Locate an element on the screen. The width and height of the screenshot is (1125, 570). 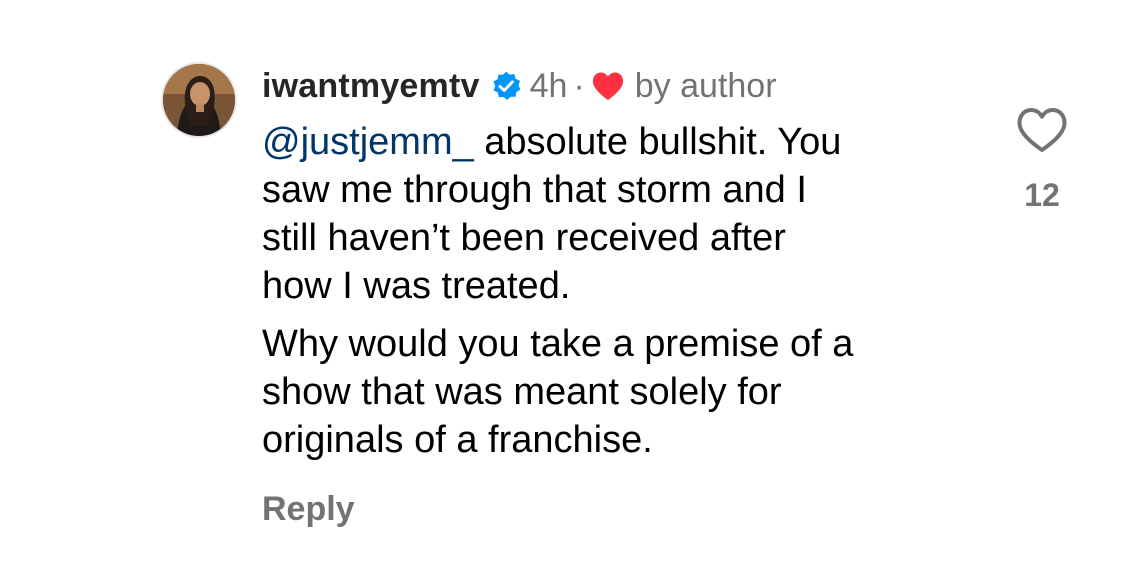
reply-button: Reply is located at coordinates (308, 509).